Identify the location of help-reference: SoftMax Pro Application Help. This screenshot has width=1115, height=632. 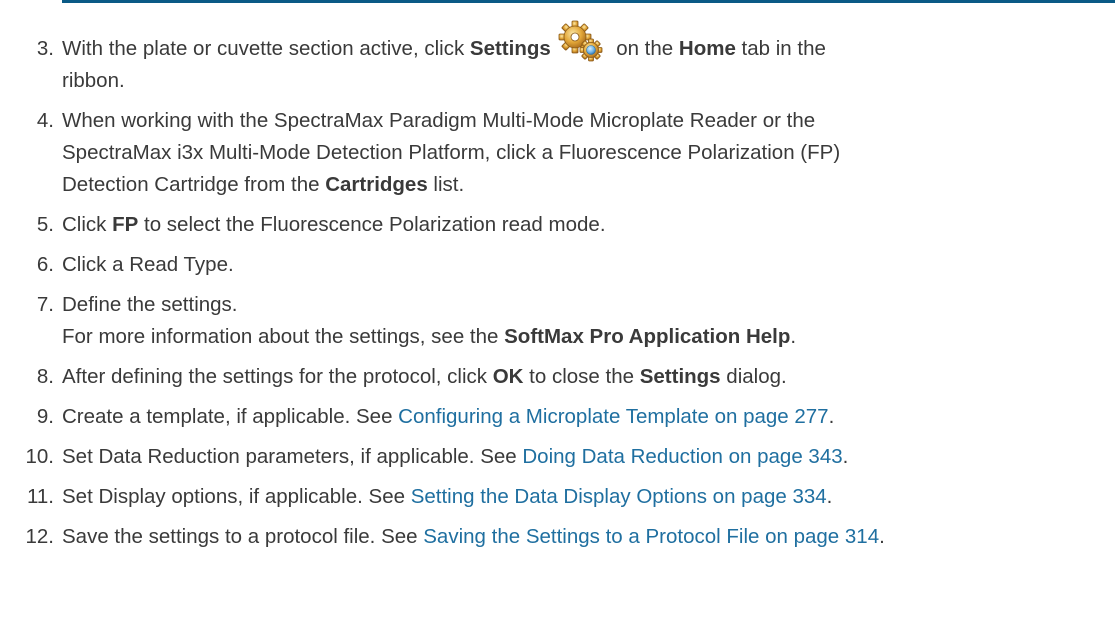
(647, 336).